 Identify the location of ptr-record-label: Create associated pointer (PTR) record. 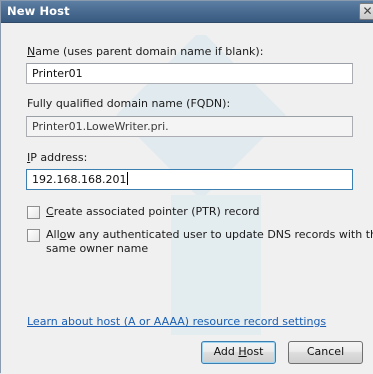
(152, 211).